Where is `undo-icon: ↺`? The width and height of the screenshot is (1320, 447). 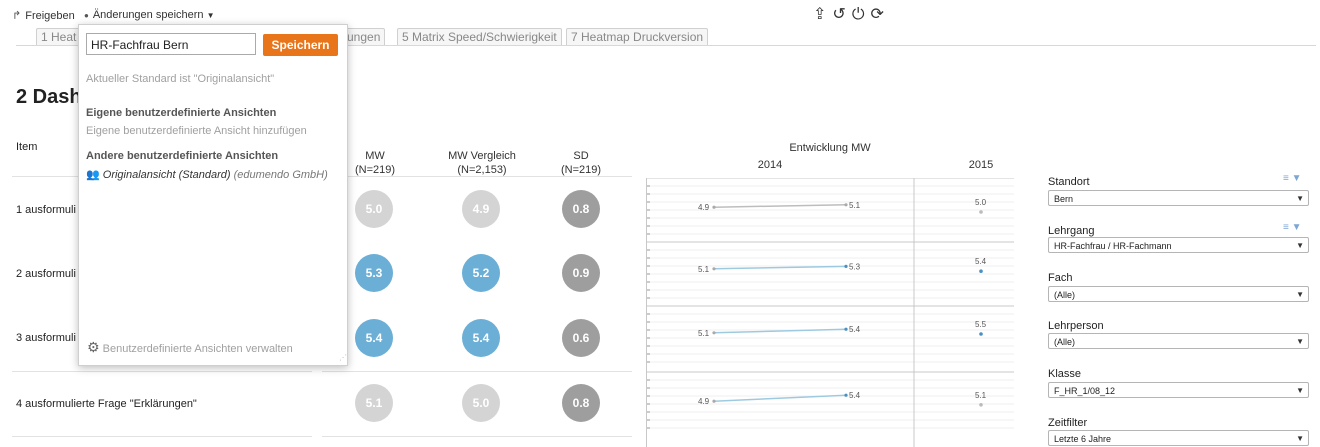
undo-icon: ↺ is located at coordinates (841, 14).